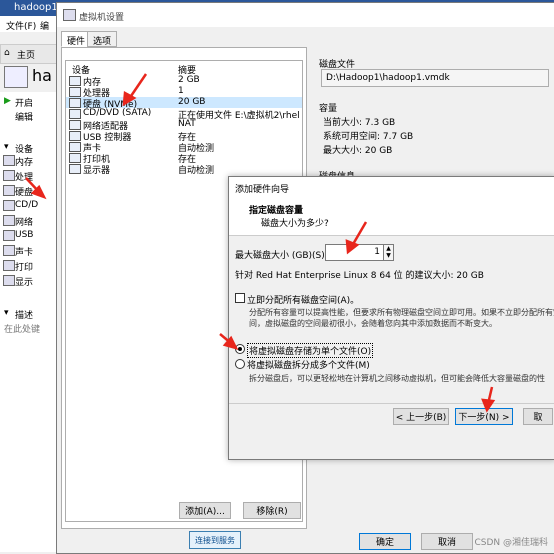 This screenshot has height=554, width=554. What do you see at coordinates (310, 350) in the screenshot?
I see `single-file-label: 将虚拟磁盘存储为单个文件(O)` at bounding box center [310, 350].